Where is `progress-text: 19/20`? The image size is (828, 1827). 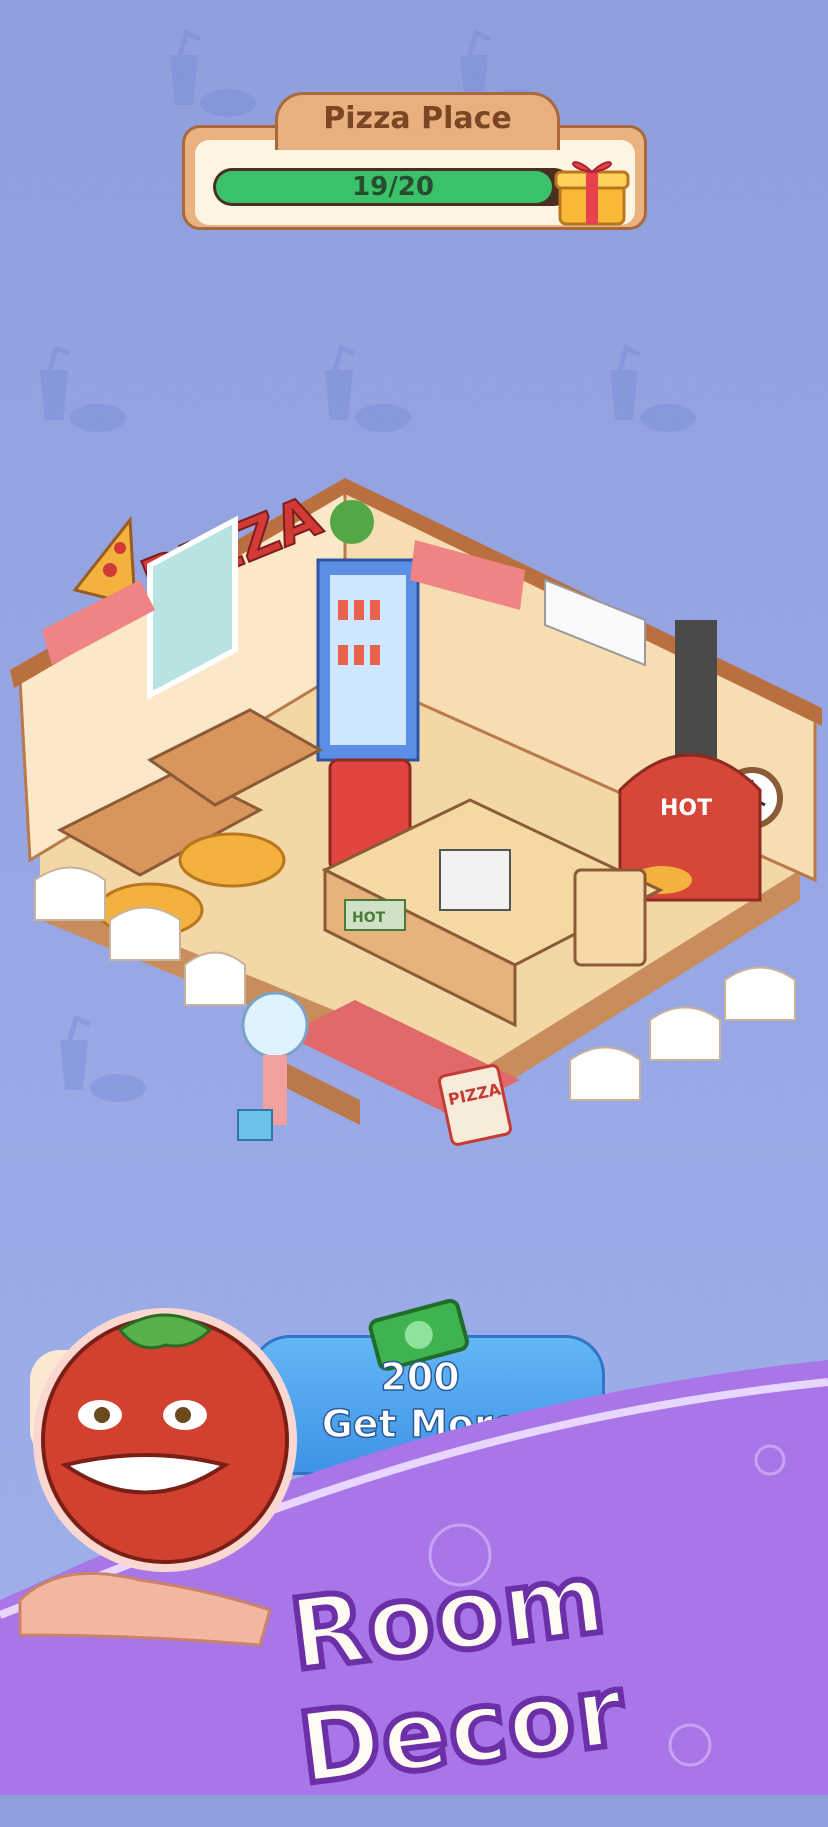 progress-text: 19/20 is located at coordinates (393, 187).